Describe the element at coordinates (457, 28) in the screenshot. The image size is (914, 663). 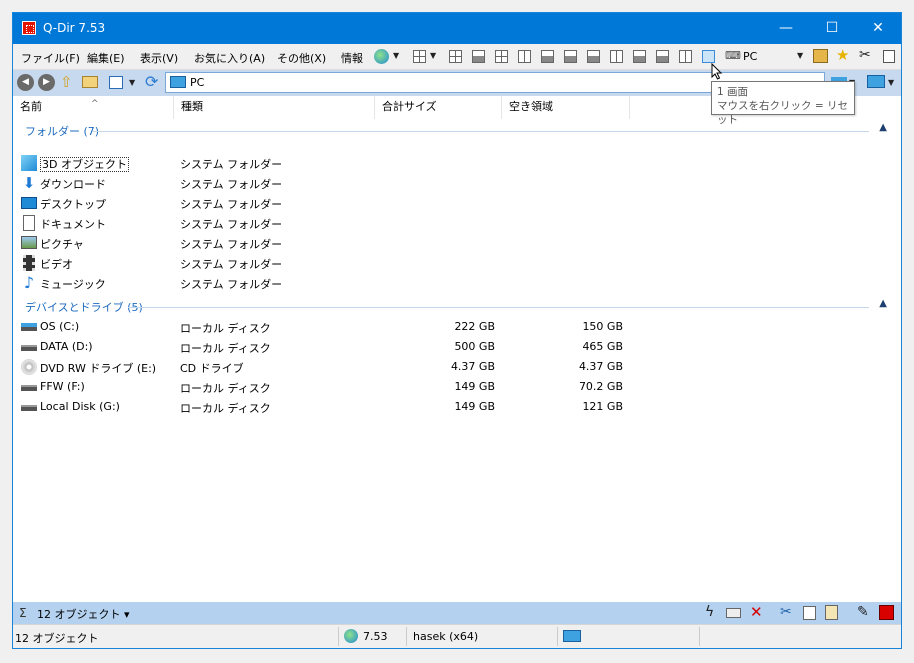
I see `title-bar: Q-Dir 7.53 — ☐ ✕` at that location.